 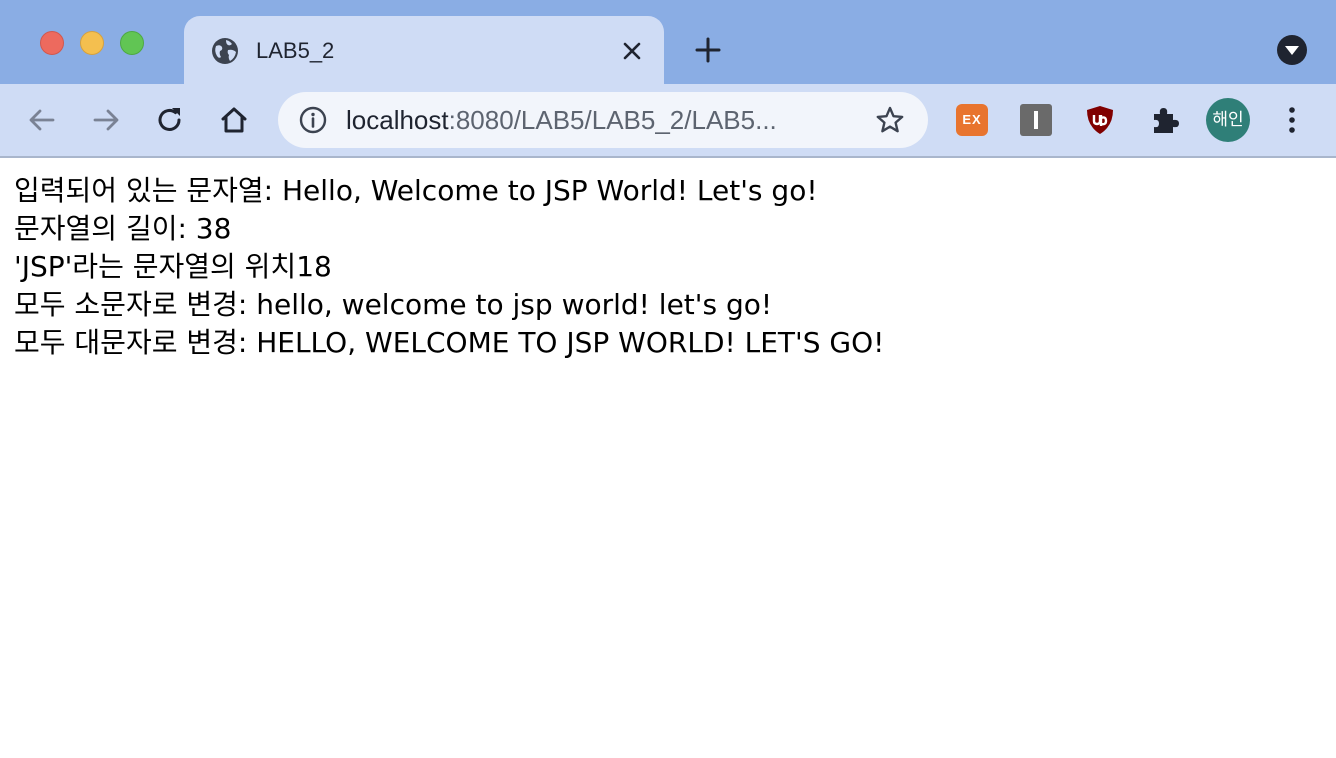 I want to click on jsp-index-line: 'JSP'라는 문자열의 위치18, so click(x=173, y=266).